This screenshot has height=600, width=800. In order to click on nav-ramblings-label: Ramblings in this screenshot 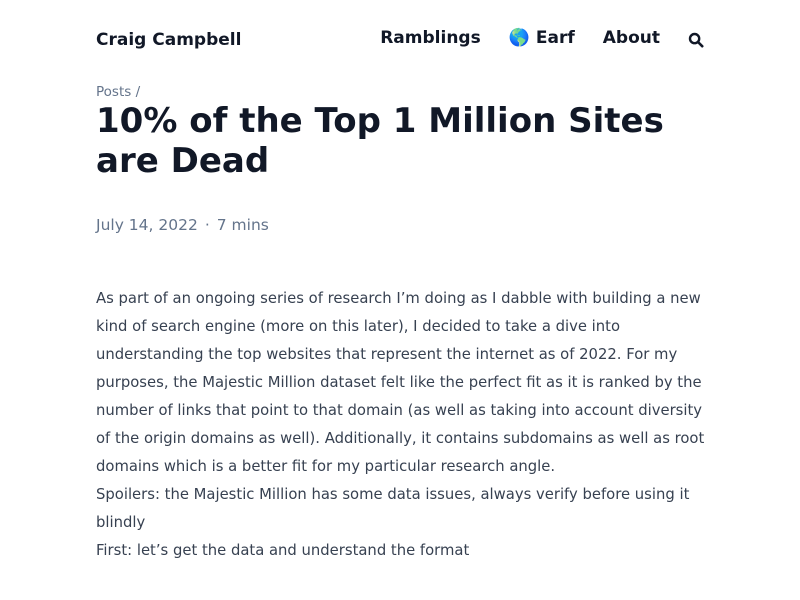, I will do `click(430, 38)`.